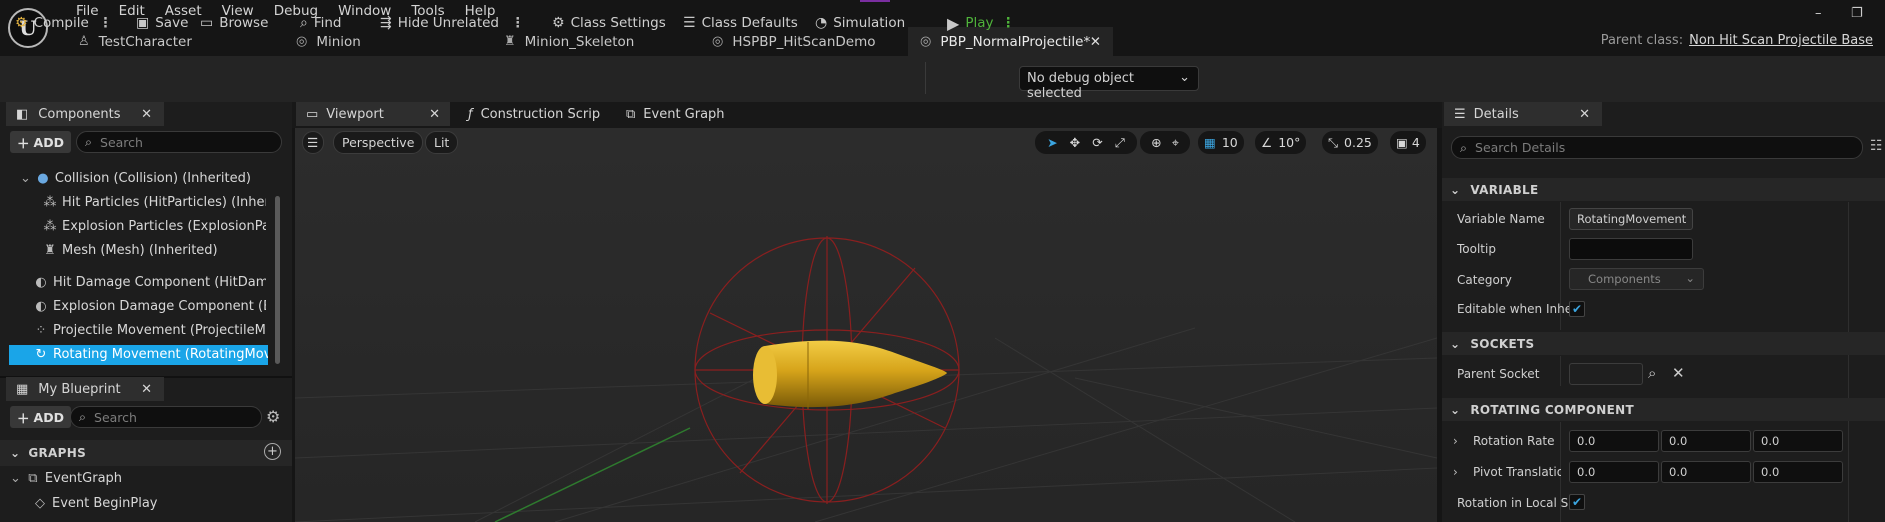 The width and height of the screenshot is (1885, 522). What do you see at coordinates (378, 142) in the screenshot?
I see `perspective-button: Perspective` at bounding box center [378, 142].